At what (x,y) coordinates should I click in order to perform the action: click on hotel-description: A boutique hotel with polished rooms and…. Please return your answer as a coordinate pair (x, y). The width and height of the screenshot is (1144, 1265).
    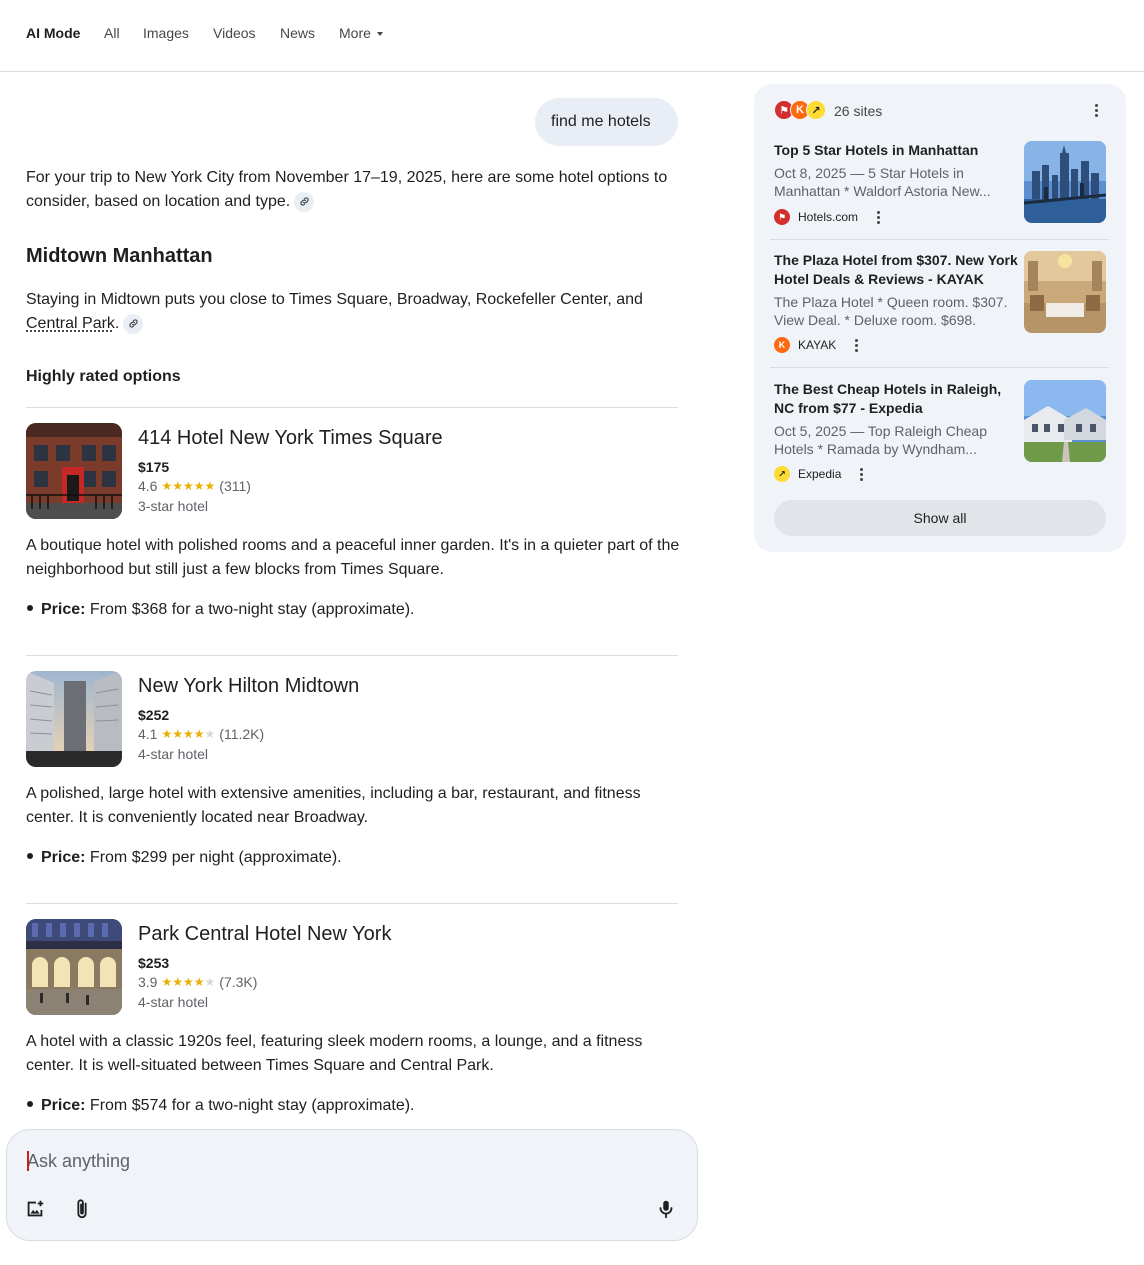
    Looking at the image, I should click on (353, 557).